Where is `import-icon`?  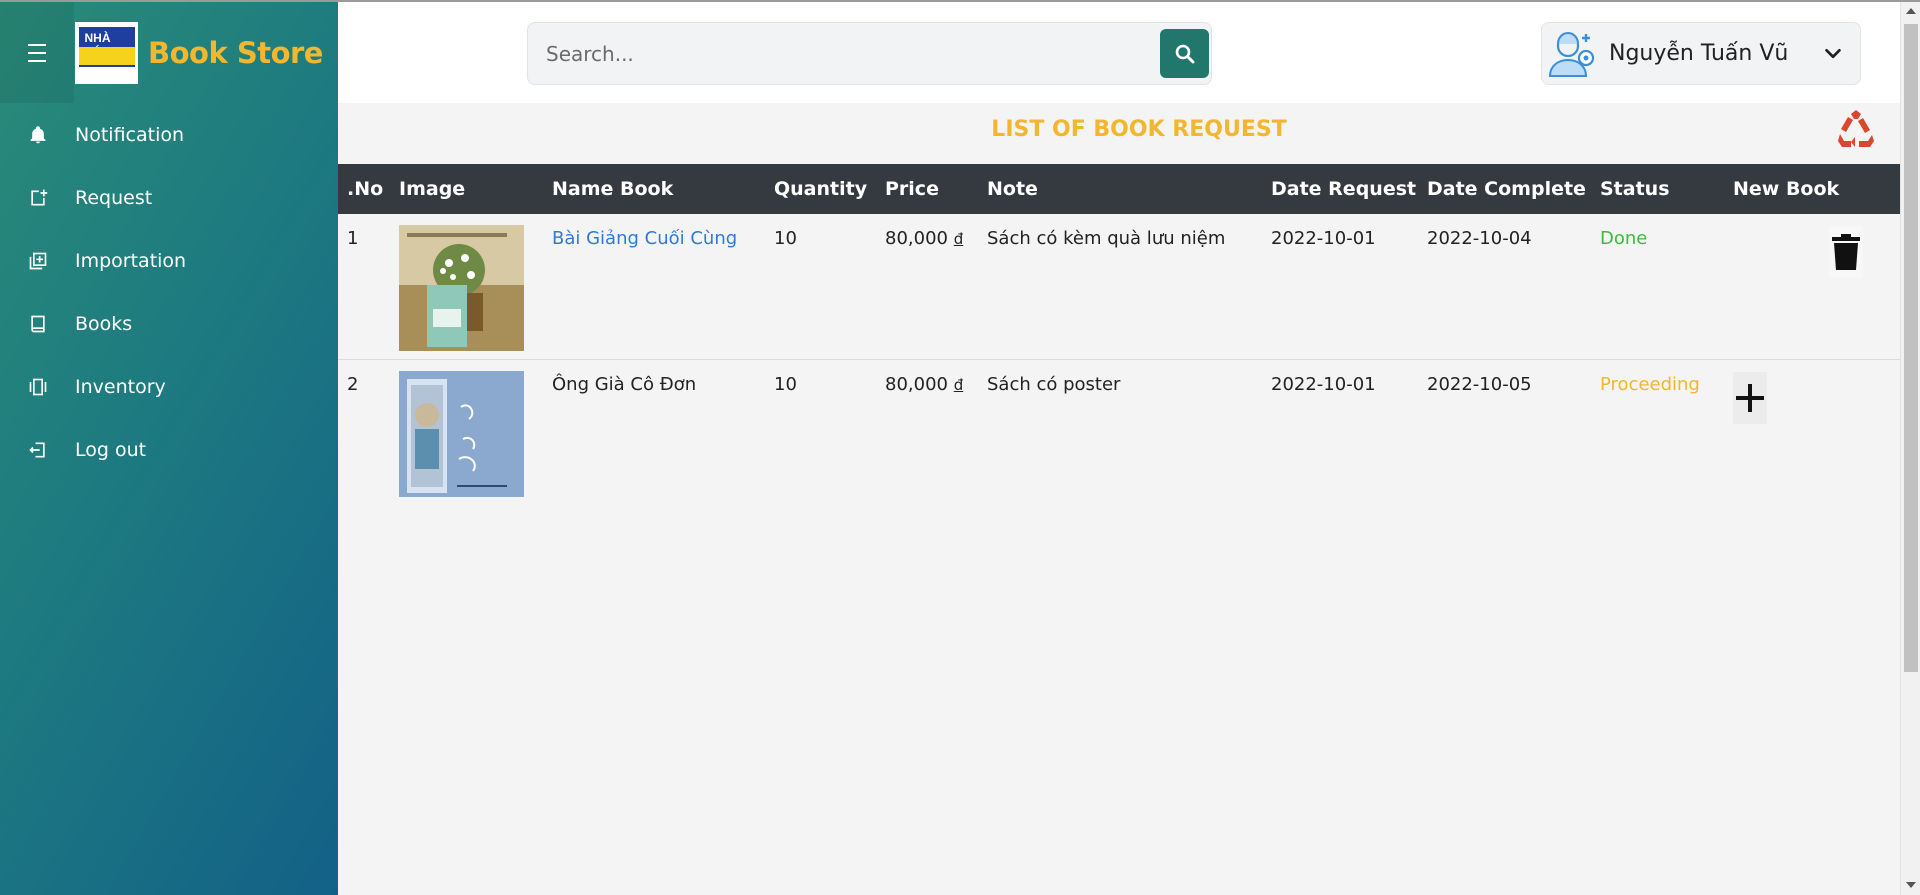
import-icon is located at coordinates (38, 261).